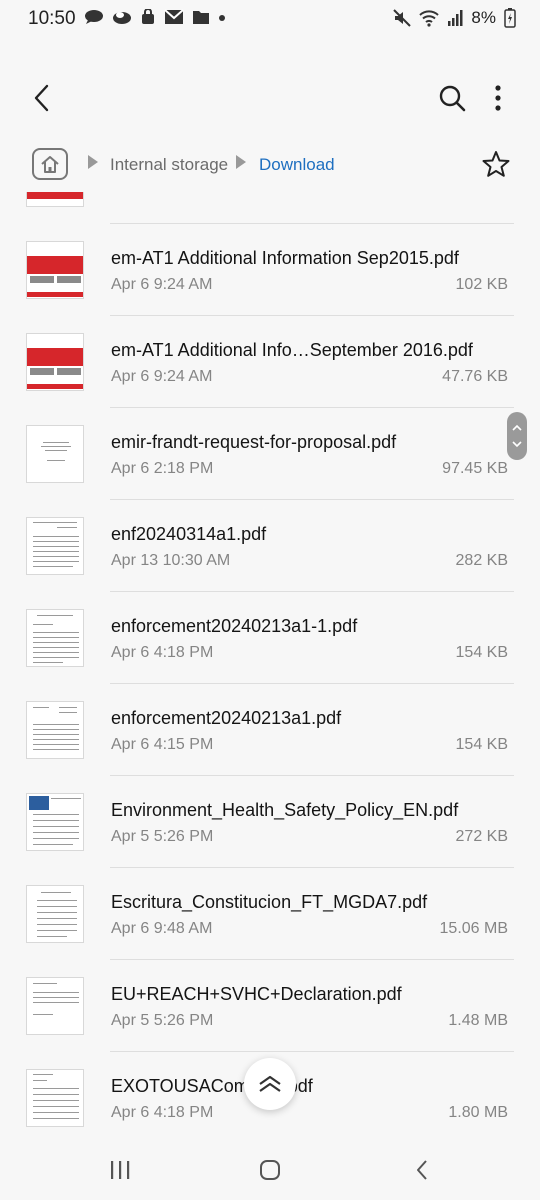 The height and width of the screenshot is (1200, 540). I want to click on favorite-button, so click(496, 164).